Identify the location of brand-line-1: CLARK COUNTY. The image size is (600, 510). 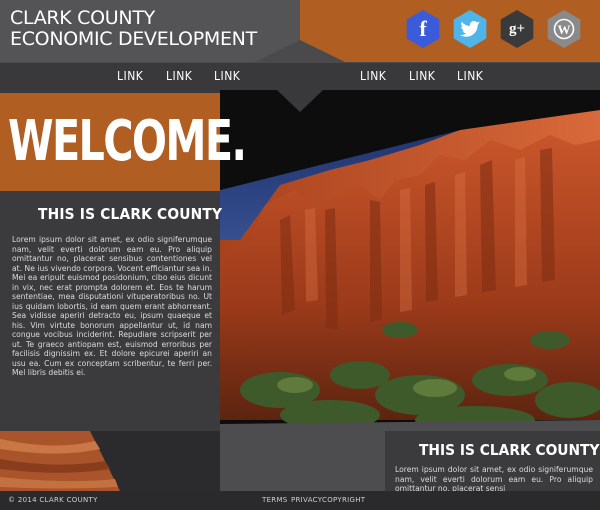
(82, 18).